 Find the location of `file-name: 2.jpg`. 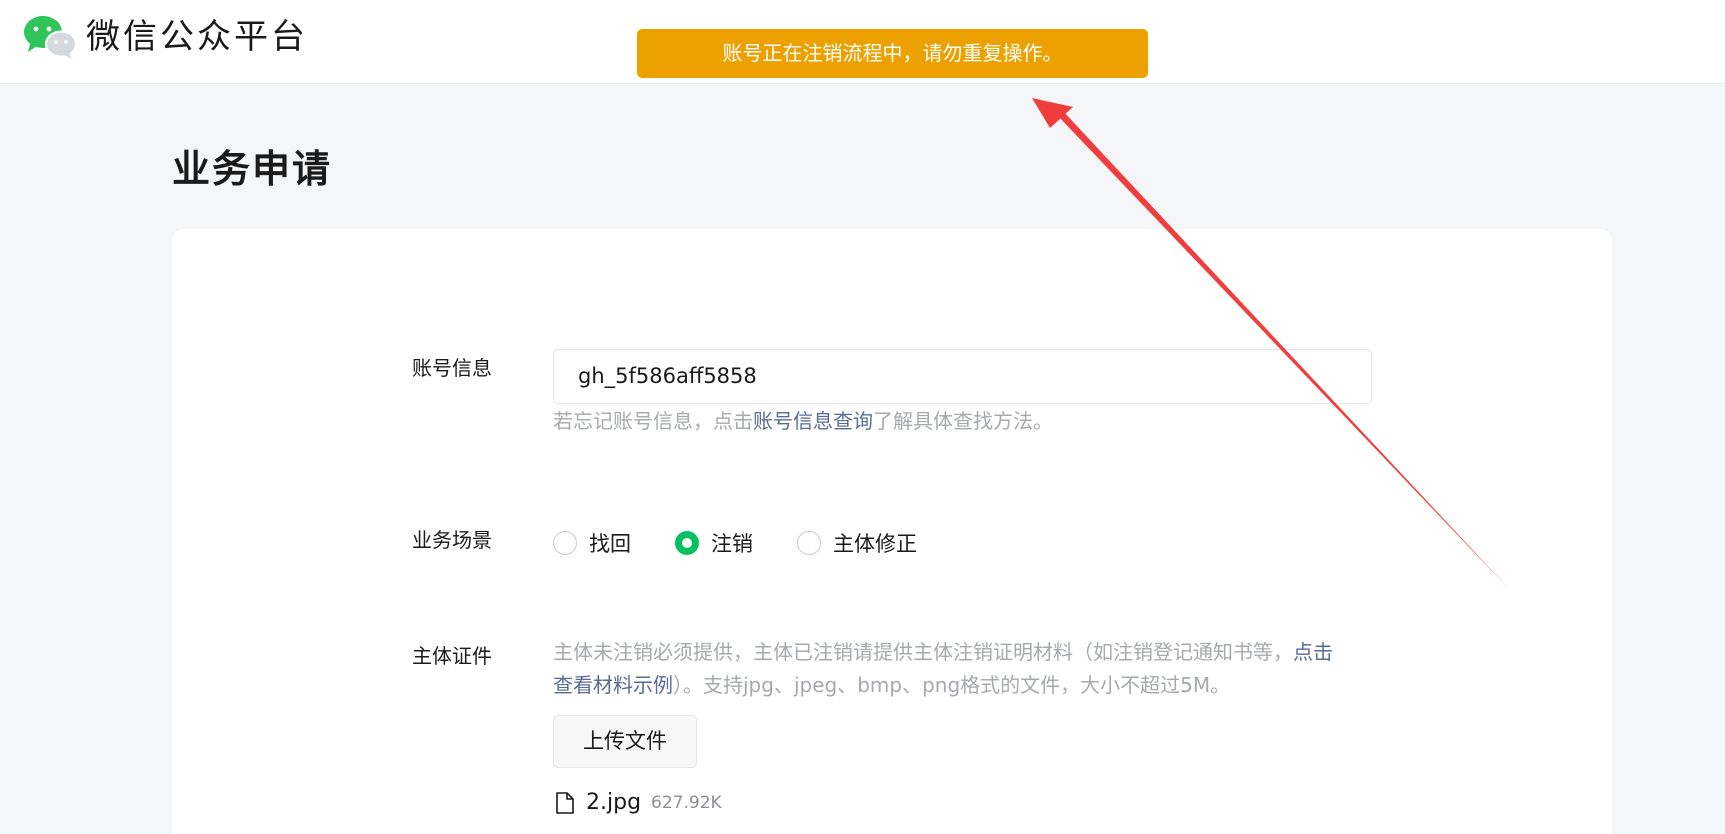

file-name: 2.jpg is located at coordinates (614, 802).